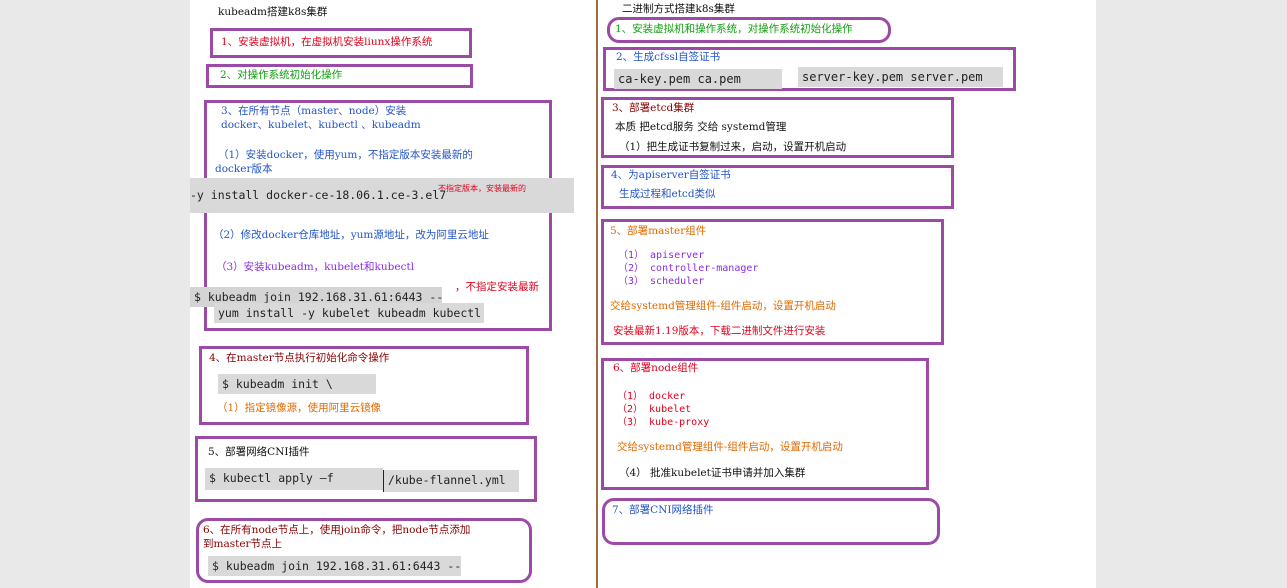 This screenshot has height=588, width=1287. I want to click on right-step6-systemd: 交给systemd管理组件-组件启动，设置开机启动, so click(730, 447).